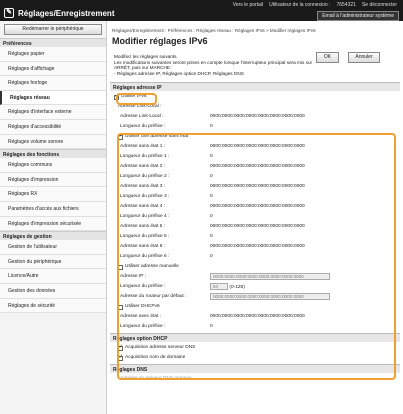 This screenshot has width=403, height=414. Describe the element at coordinates (53, 142) in the screenshot. I see `sidebar-item-volume: Réglages volume sonore` at that location.